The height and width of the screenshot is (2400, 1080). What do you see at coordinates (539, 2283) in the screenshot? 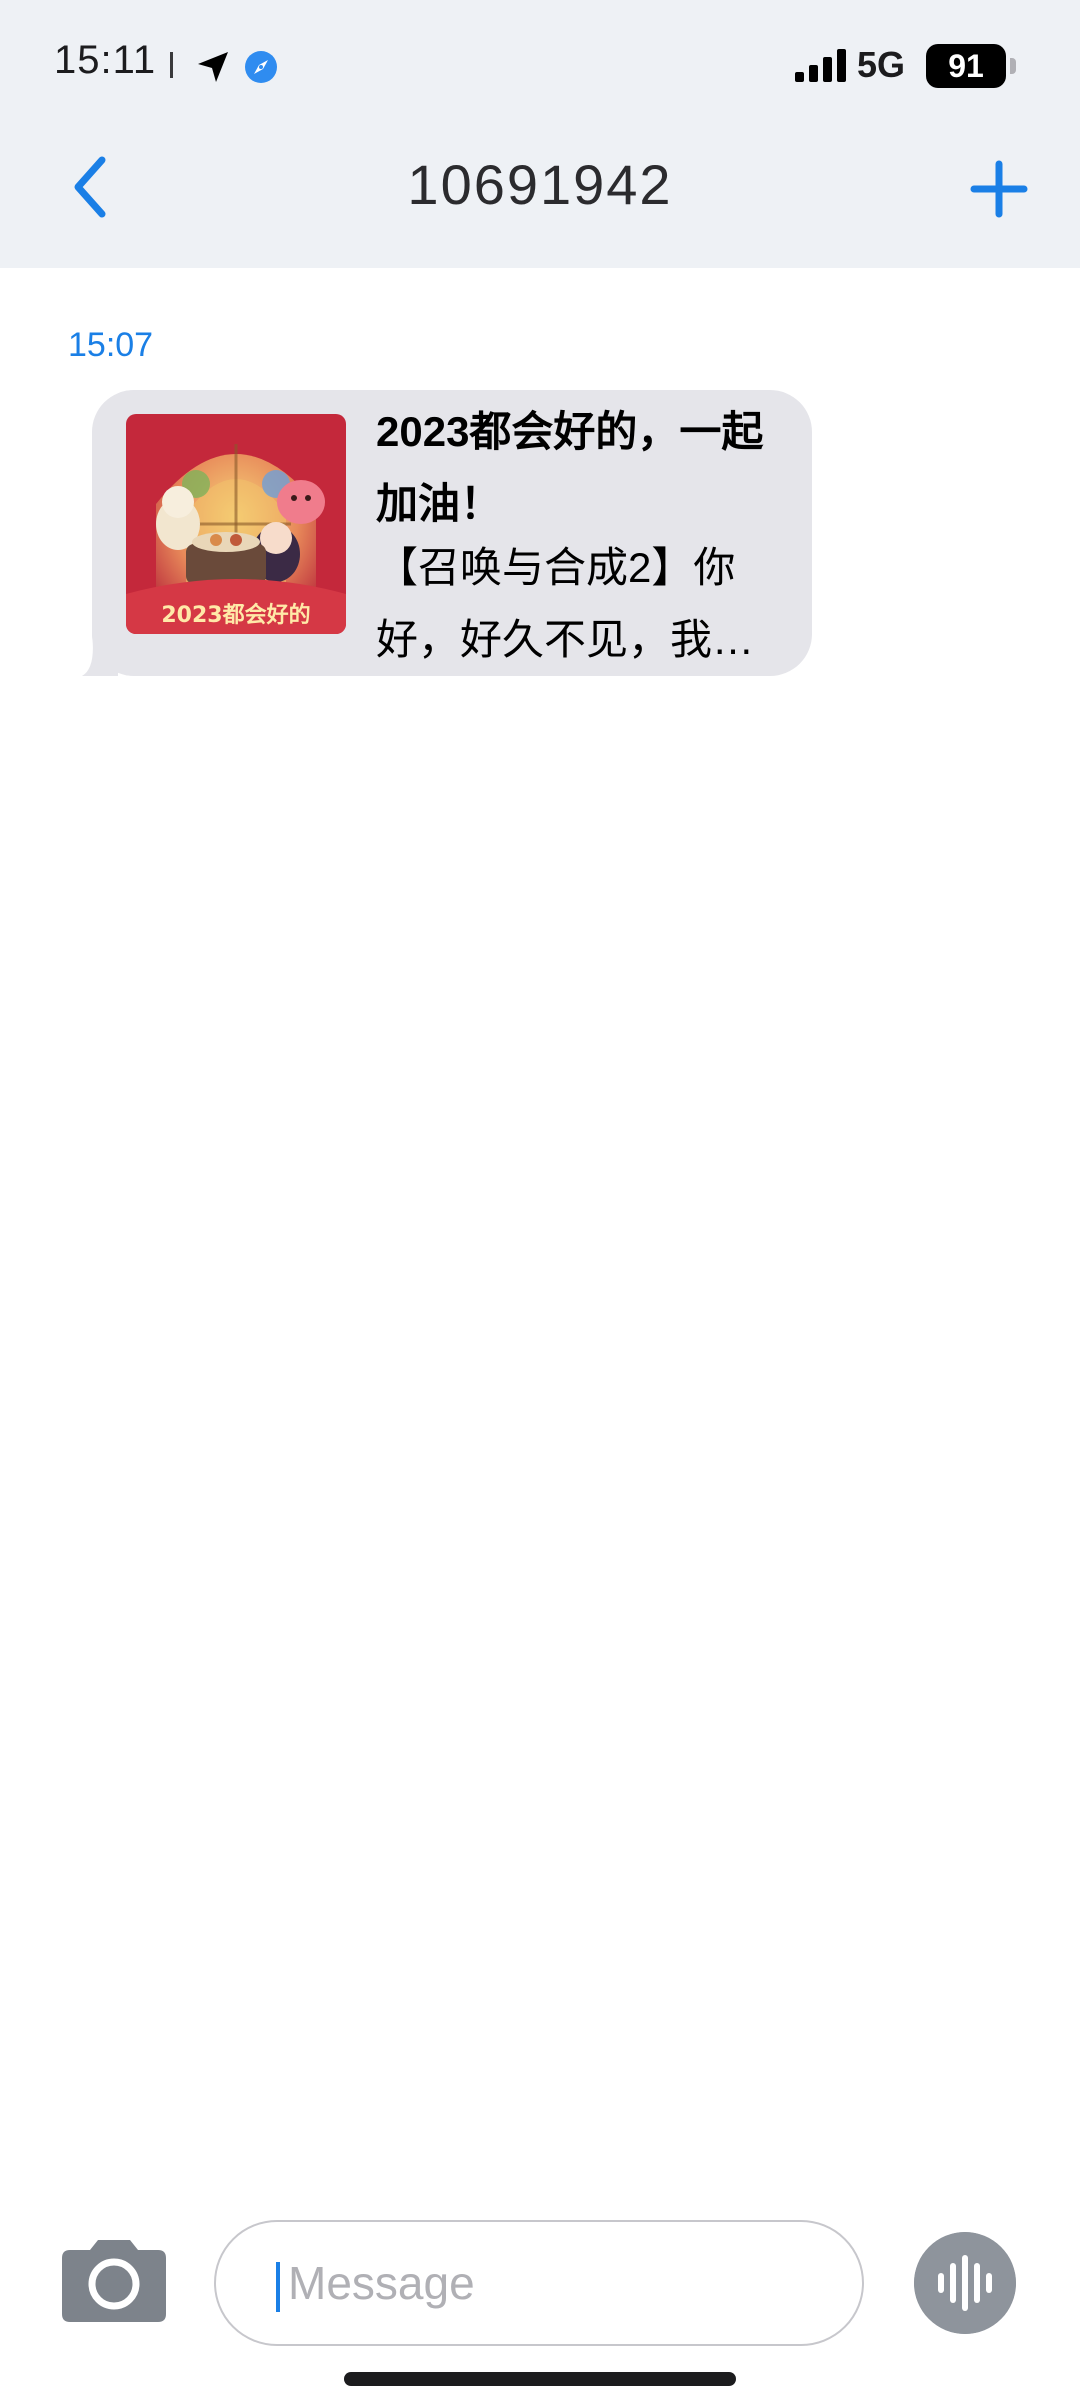
I see `message-input: Message` at bounding box center [539, 2283].